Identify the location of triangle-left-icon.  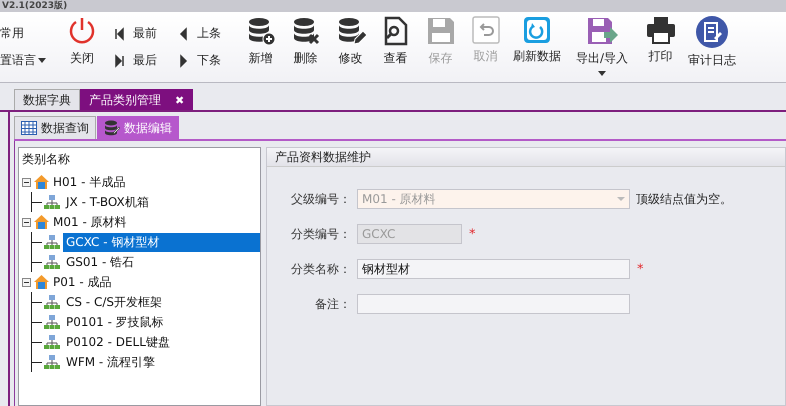
(183, 33).